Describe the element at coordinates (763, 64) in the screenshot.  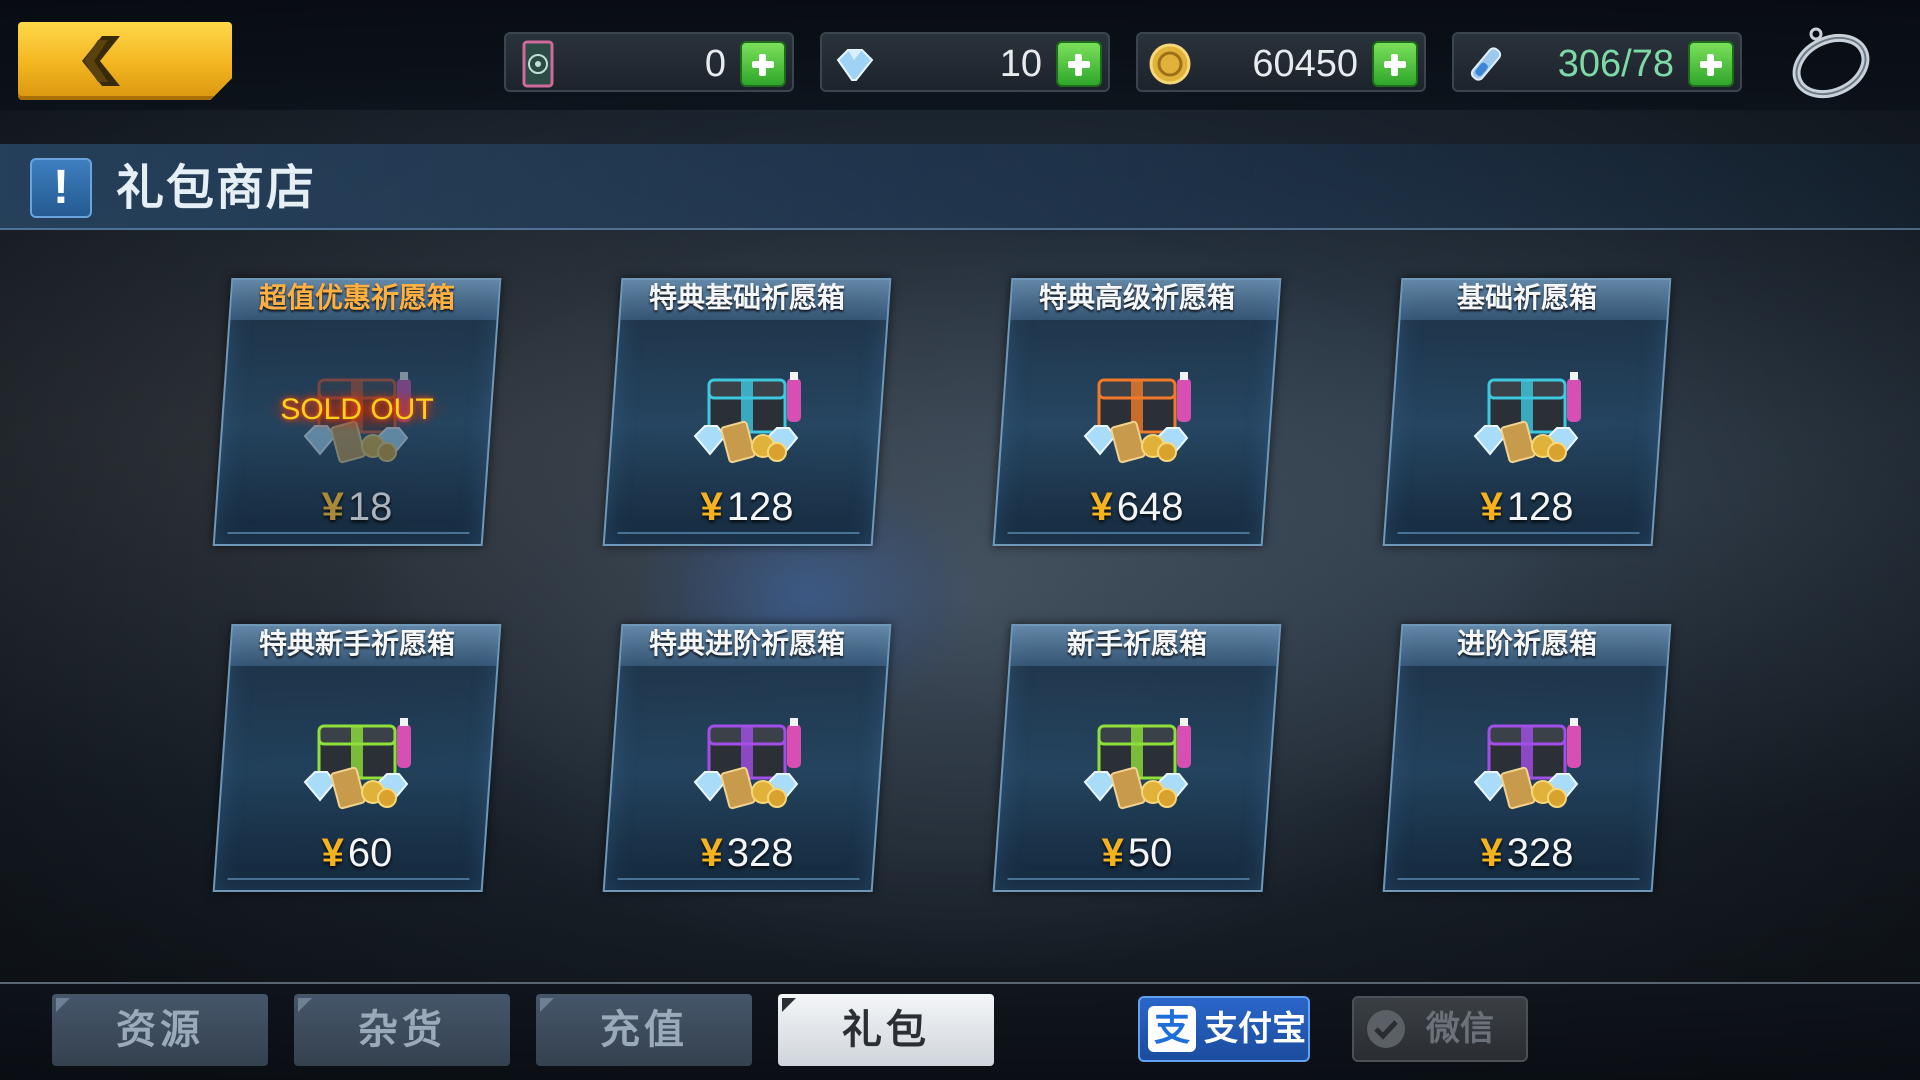
I see `add-card-ticket-button` at that location.